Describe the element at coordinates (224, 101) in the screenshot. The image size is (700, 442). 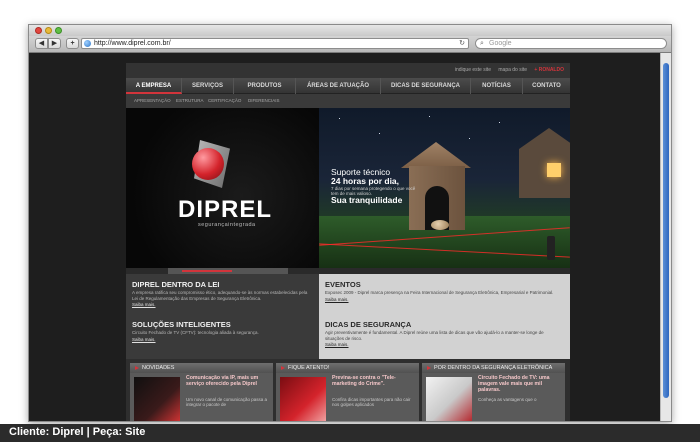
I see `subnav-certificacao: CERTIFICAÇÃO` at that location.